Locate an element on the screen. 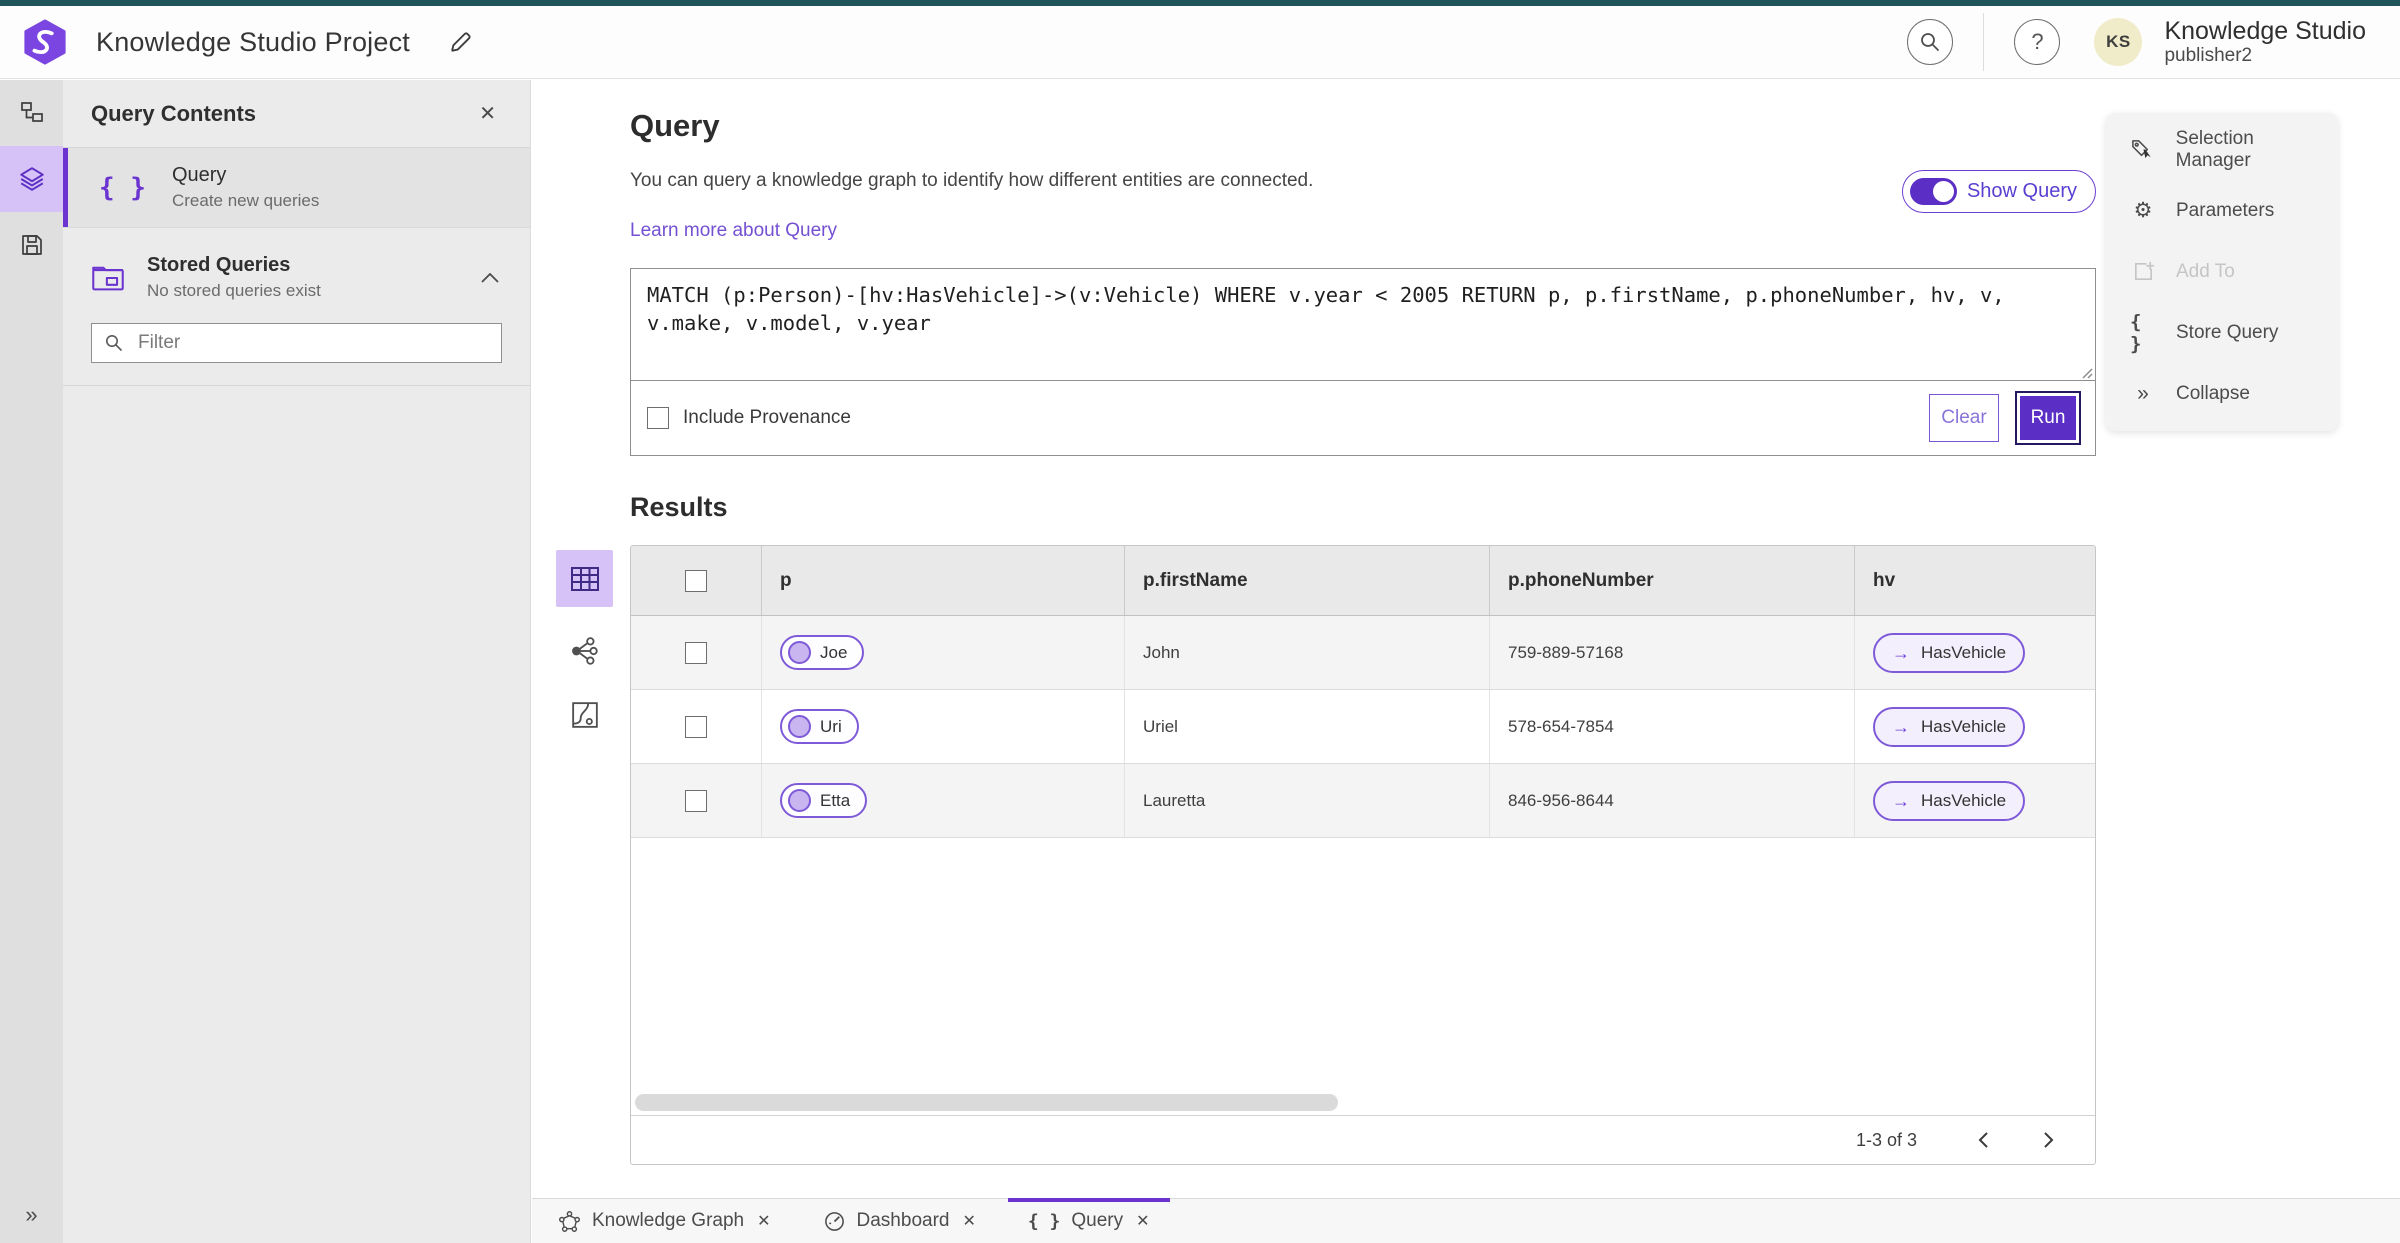  left-icon-rail: » is located at coordinates (31, 661).